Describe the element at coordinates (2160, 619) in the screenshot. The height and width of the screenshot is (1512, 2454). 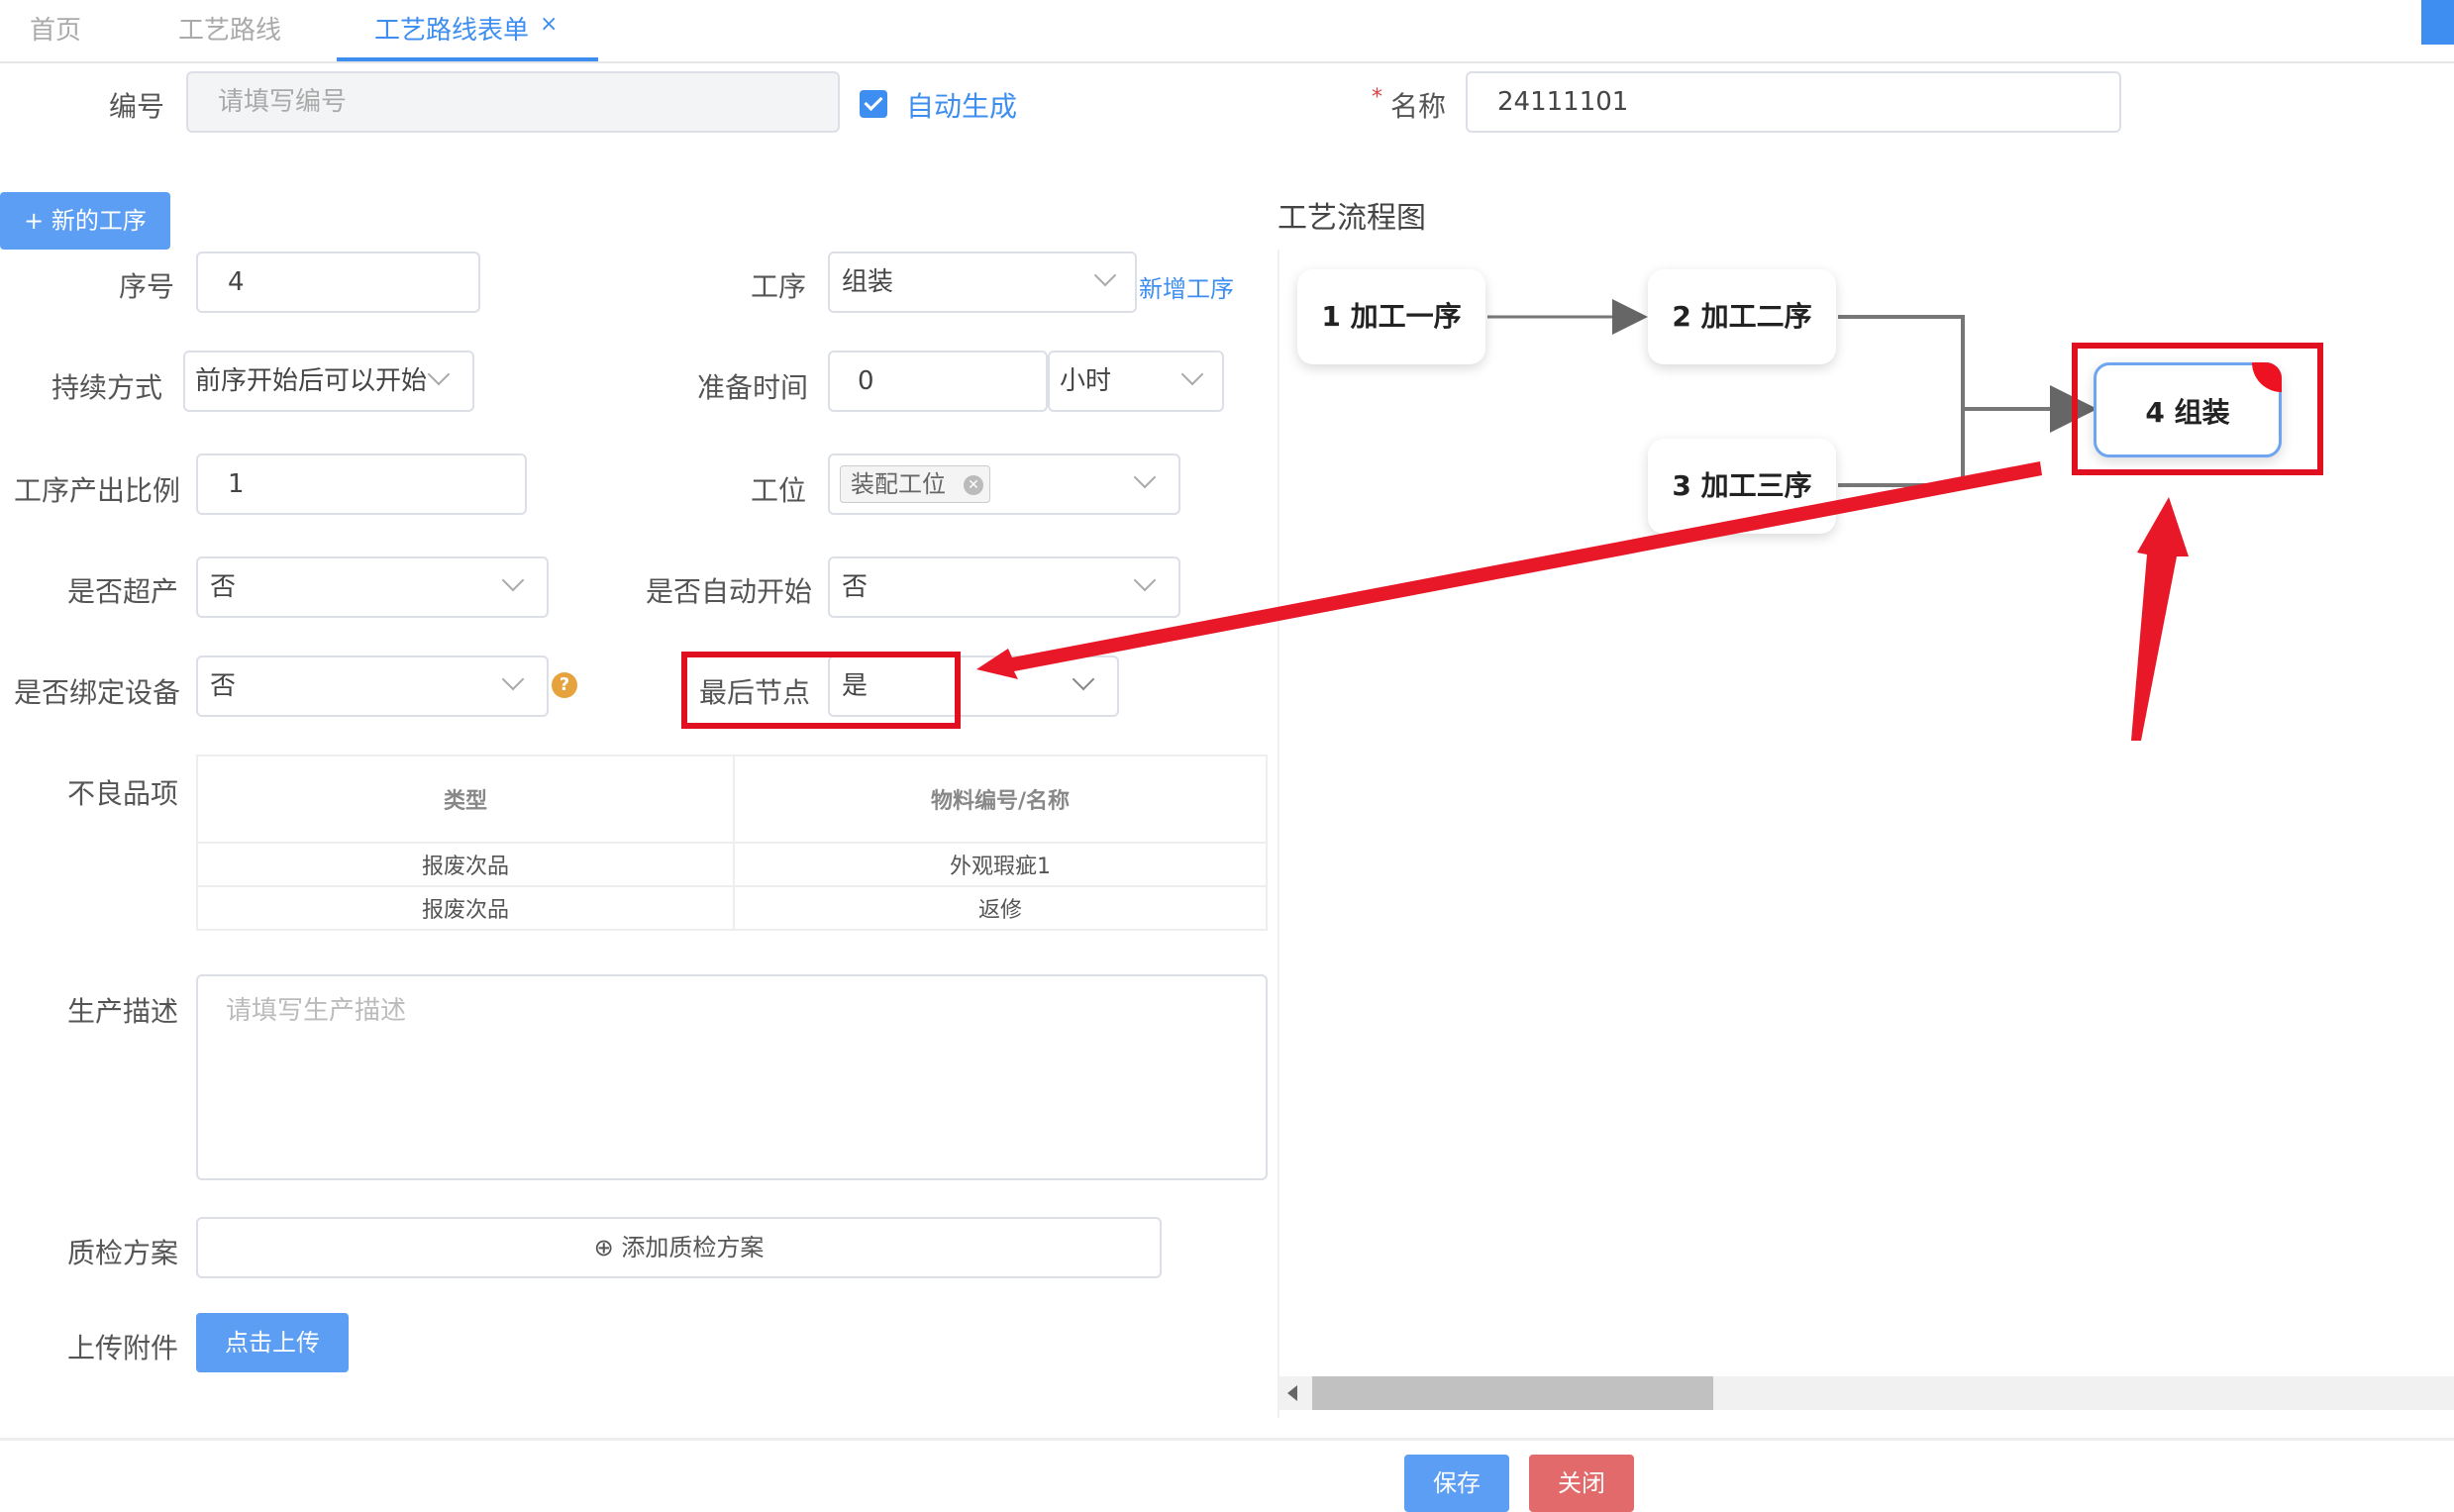
I see `annotation-arrow-up` at that location.